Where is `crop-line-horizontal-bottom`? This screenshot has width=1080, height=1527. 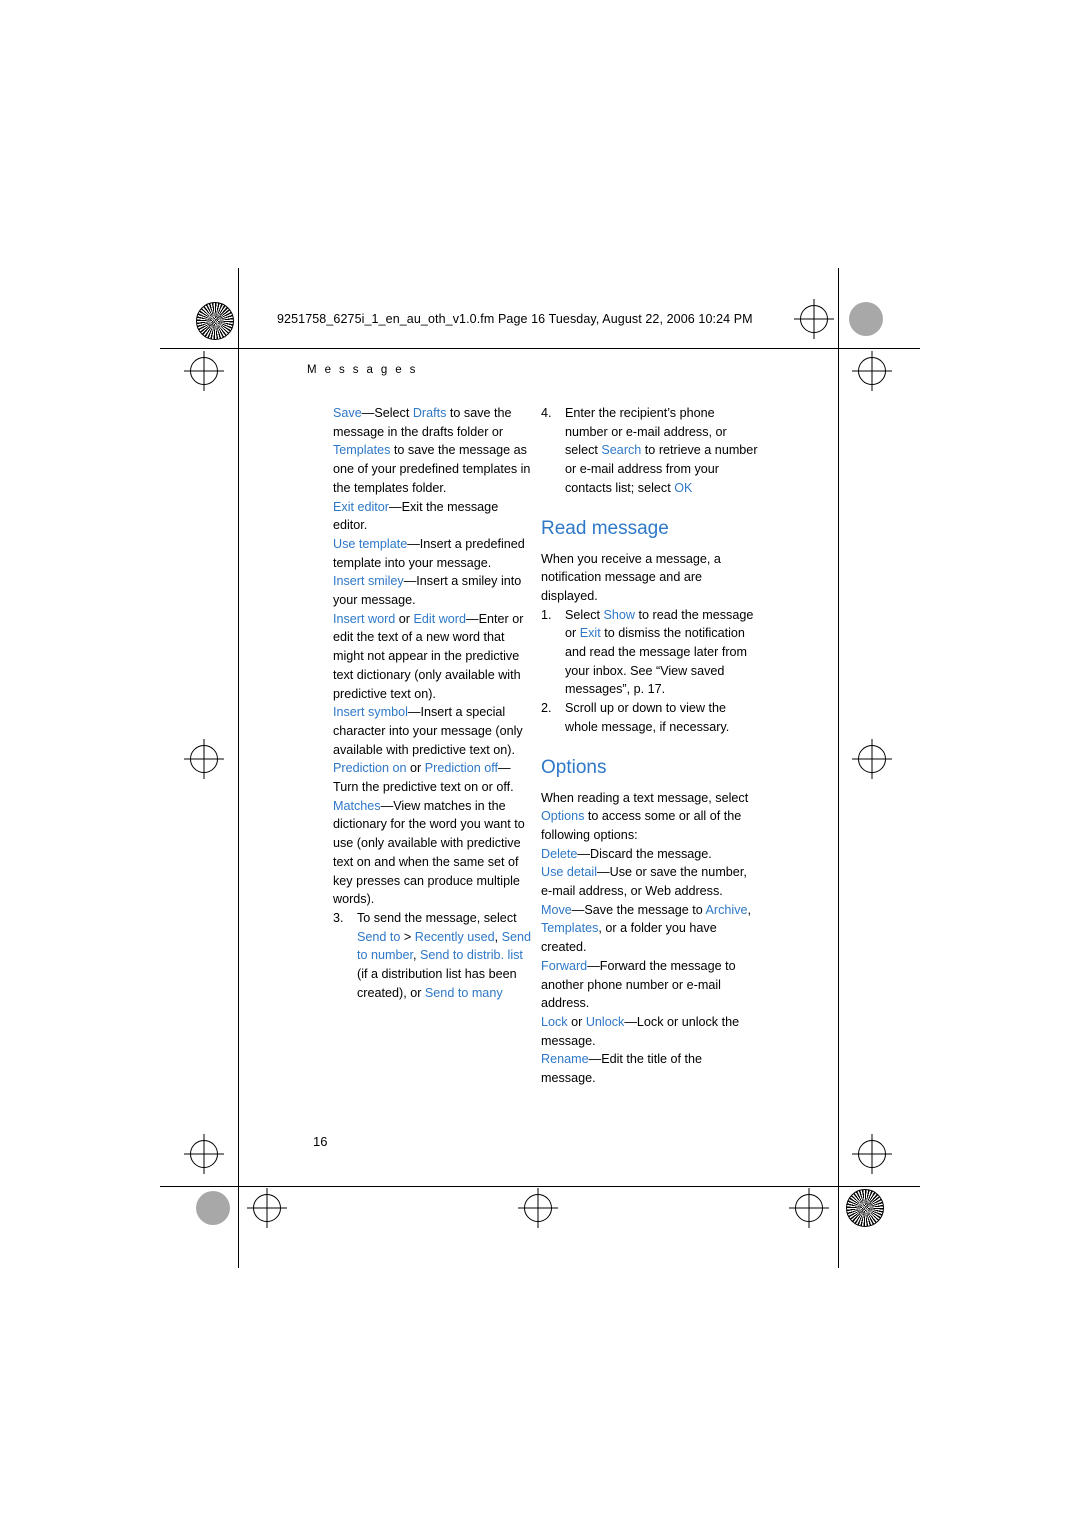 crop-line-horizontal-bottom is located at coordinates (540, 1186).